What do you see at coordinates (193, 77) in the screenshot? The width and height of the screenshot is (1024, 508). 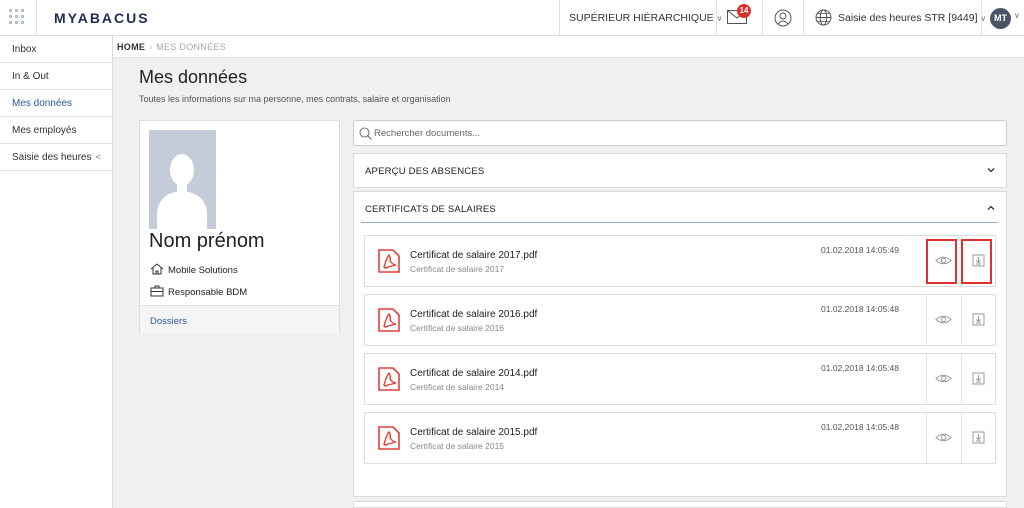 I see `page-title: Mes données` at bounding box center [193, 77].